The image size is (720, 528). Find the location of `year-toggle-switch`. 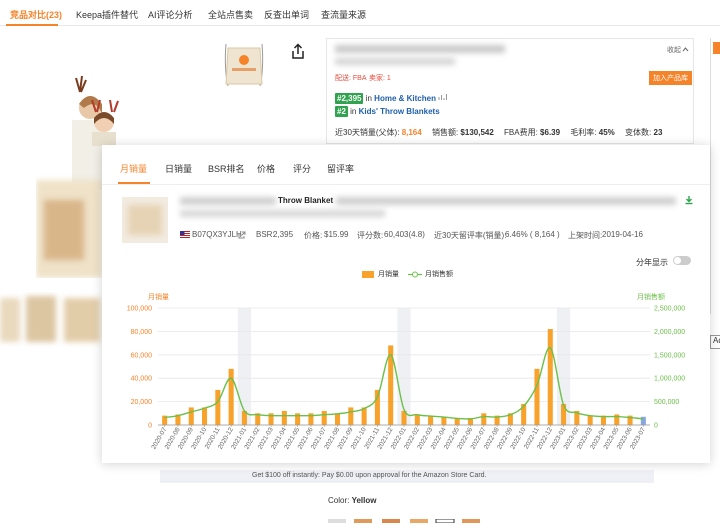

year-toggle-switch is located at coordinates (682, 260).